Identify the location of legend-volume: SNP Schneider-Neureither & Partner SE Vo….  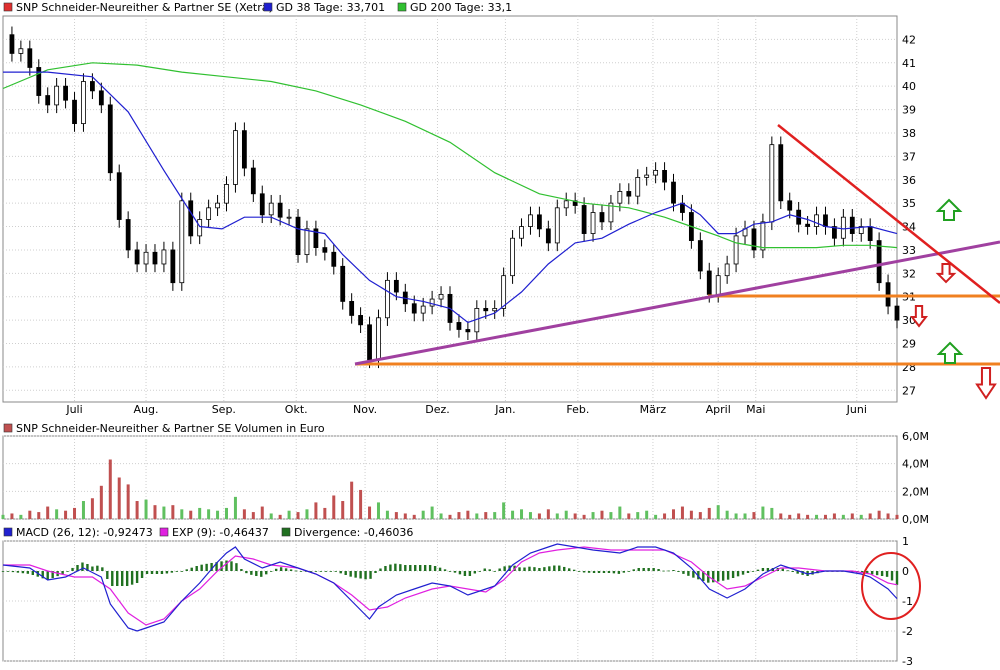
(170, 428).